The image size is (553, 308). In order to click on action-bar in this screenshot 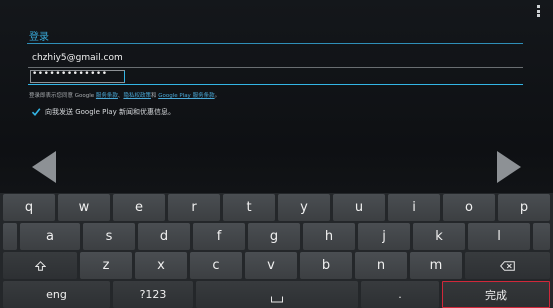, I will do `click(276, 11)`.